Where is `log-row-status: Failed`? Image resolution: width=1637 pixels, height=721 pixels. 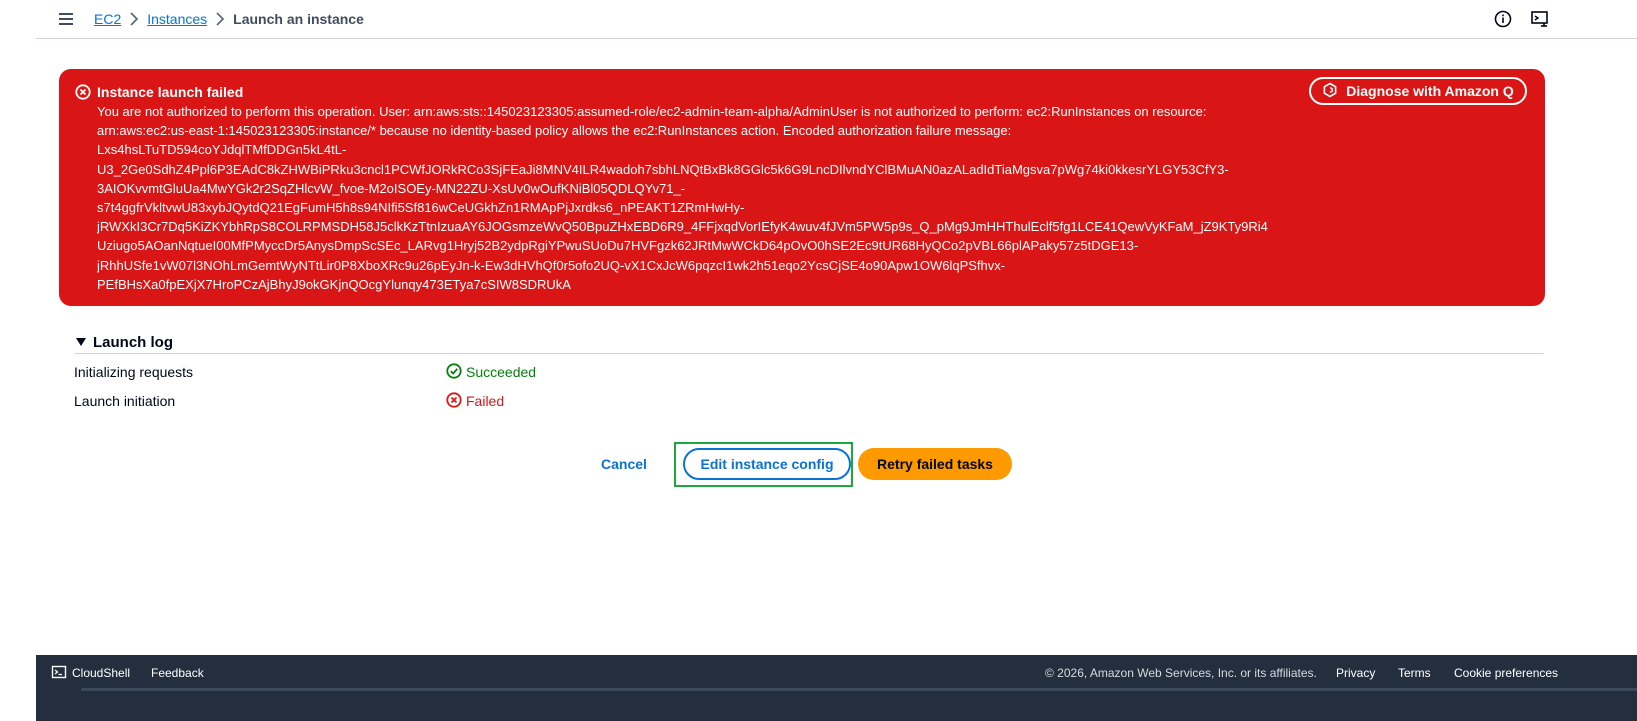
log-row-status: Failed is located at coordinates (475, 401).